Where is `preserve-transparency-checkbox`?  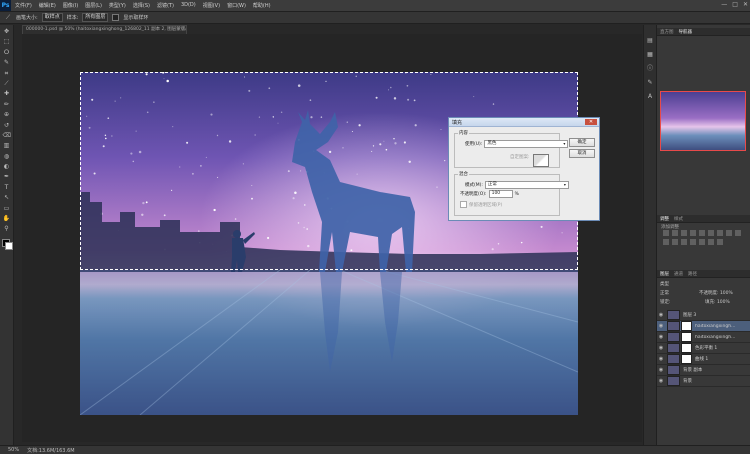 preserve-transparency-checkbox is located at coordinates (463, 204).